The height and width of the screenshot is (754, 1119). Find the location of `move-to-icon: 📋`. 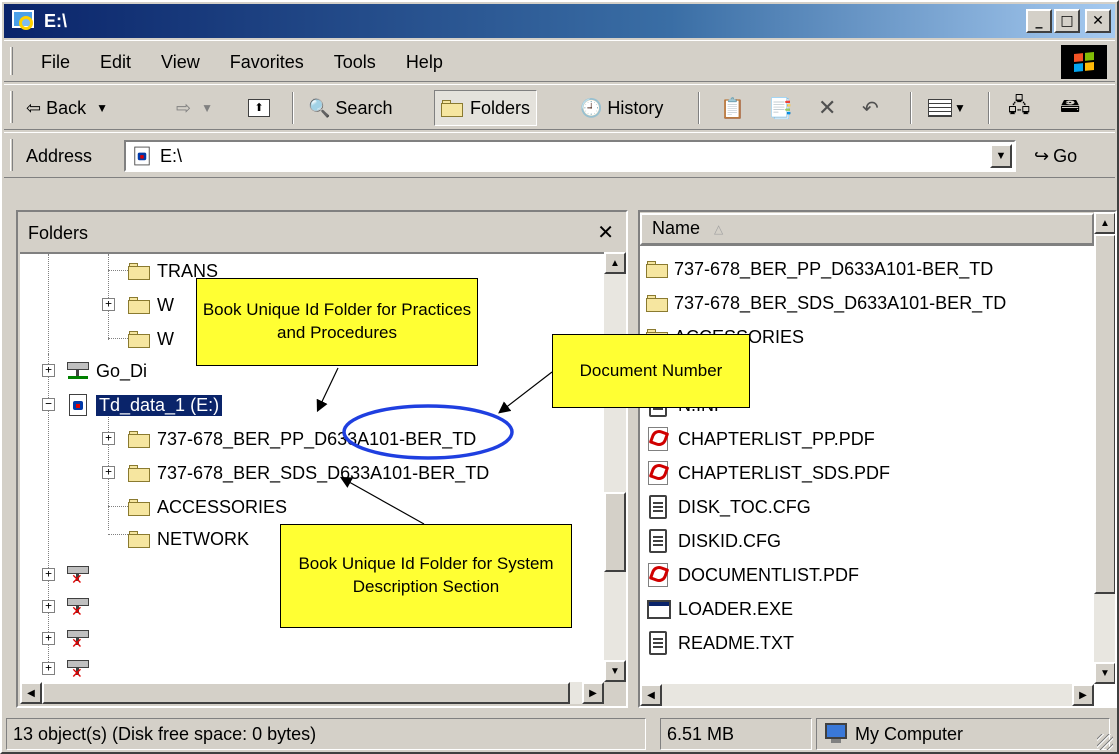

move-to-icon: 📋 is located at coordinates (732, 108).